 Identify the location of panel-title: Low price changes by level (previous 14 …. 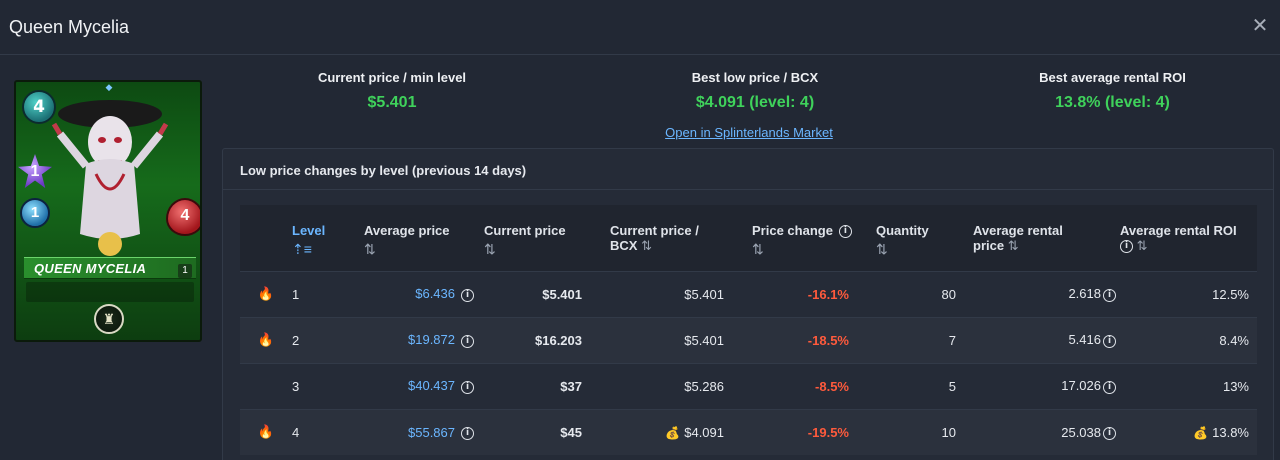
(383, 170).